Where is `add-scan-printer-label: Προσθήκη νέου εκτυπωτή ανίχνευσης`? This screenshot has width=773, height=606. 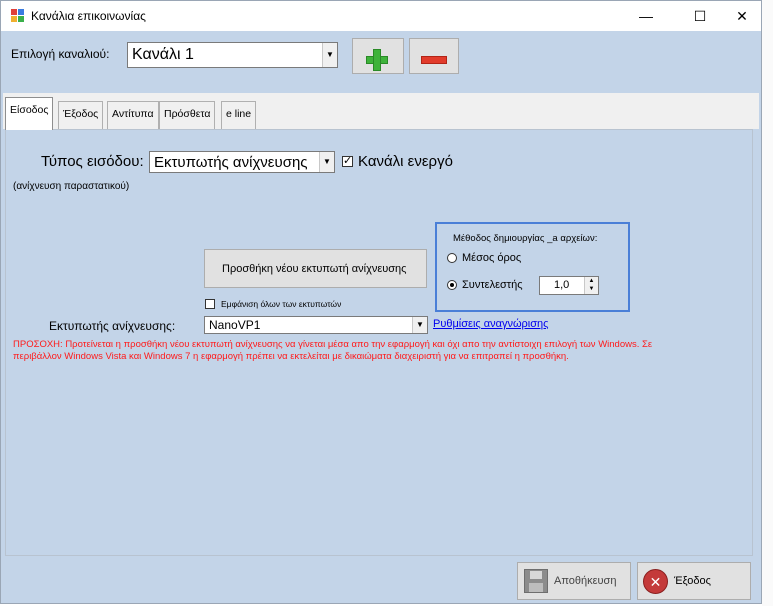 add-scan-printer-label: Προσθήκη νέου εκτυπωτή ανίχνευσης is located at coordinates (314, 269).